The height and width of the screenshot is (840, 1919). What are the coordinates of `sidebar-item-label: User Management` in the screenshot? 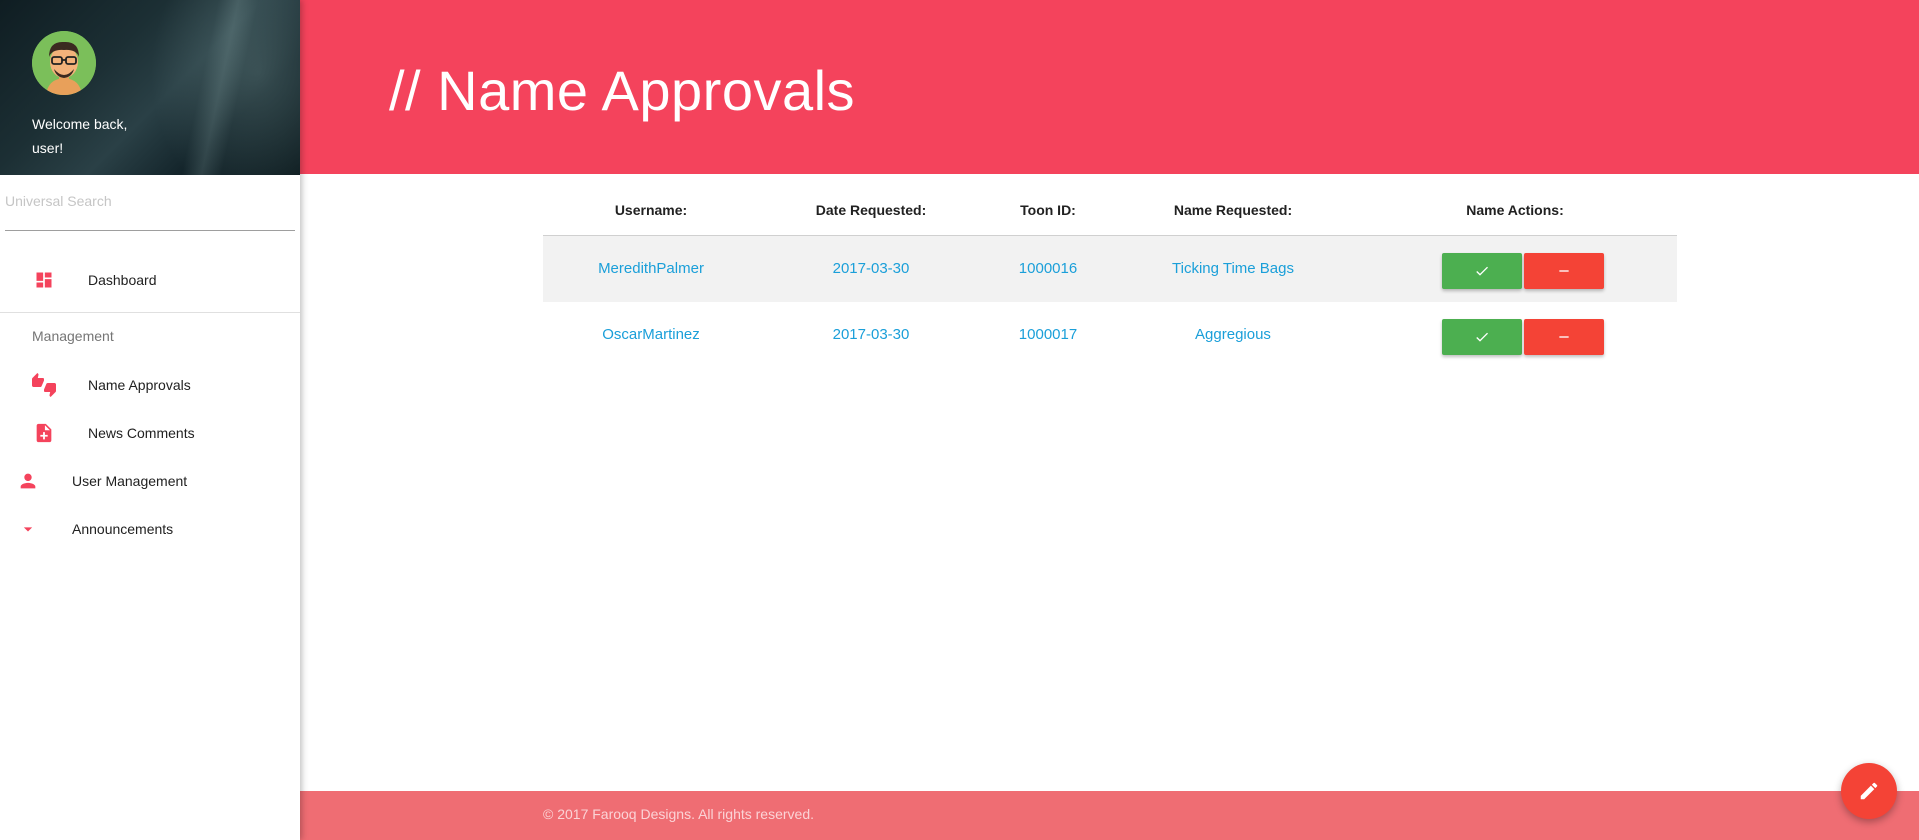 It's located at (130, 481).